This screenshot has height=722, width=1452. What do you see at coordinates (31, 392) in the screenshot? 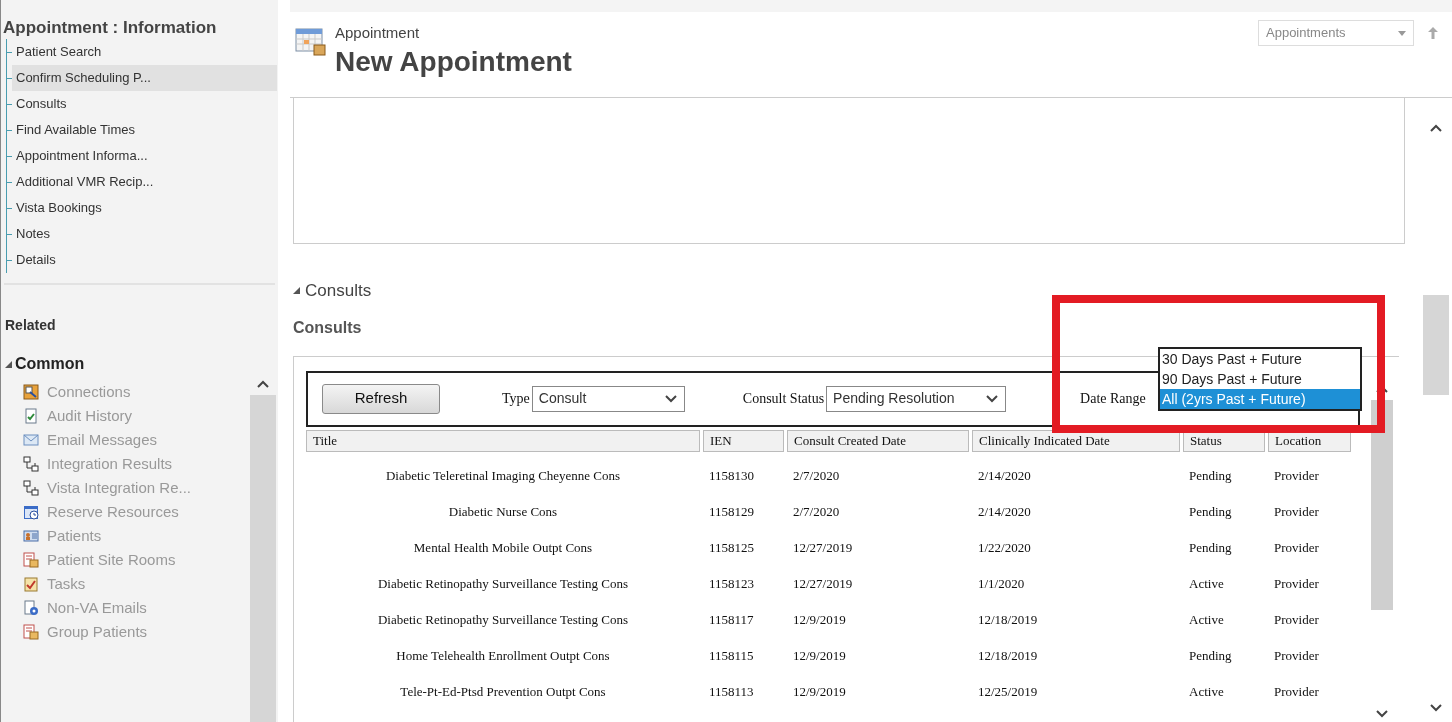
I see `connections-icon` at bounding box center [31, 392].